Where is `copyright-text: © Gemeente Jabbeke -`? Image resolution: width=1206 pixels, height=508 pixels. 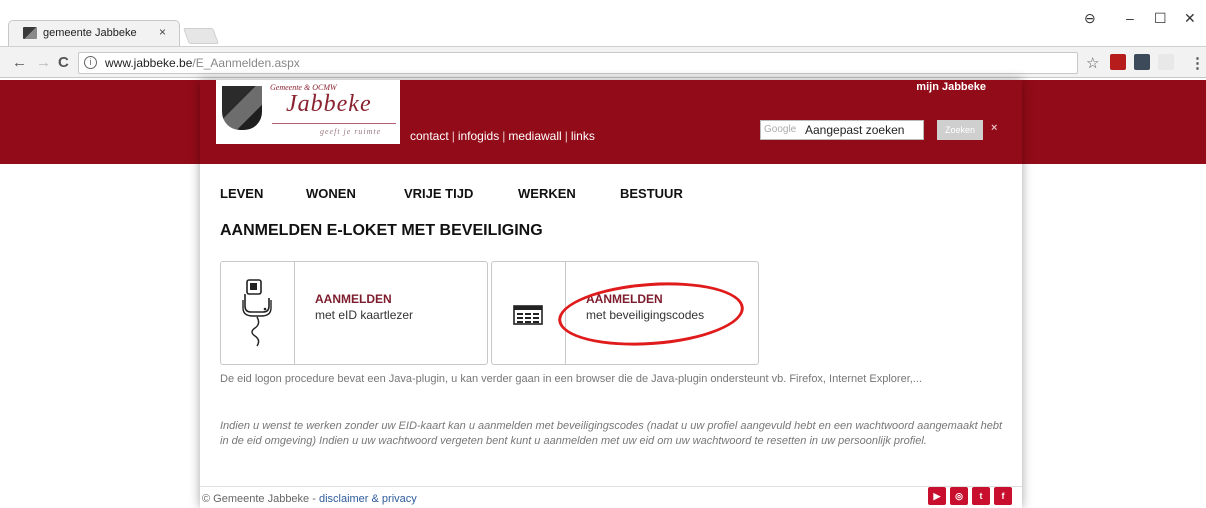 copyright-text: © Gemeente Jabbeke - is located at coordinates (260, 499).